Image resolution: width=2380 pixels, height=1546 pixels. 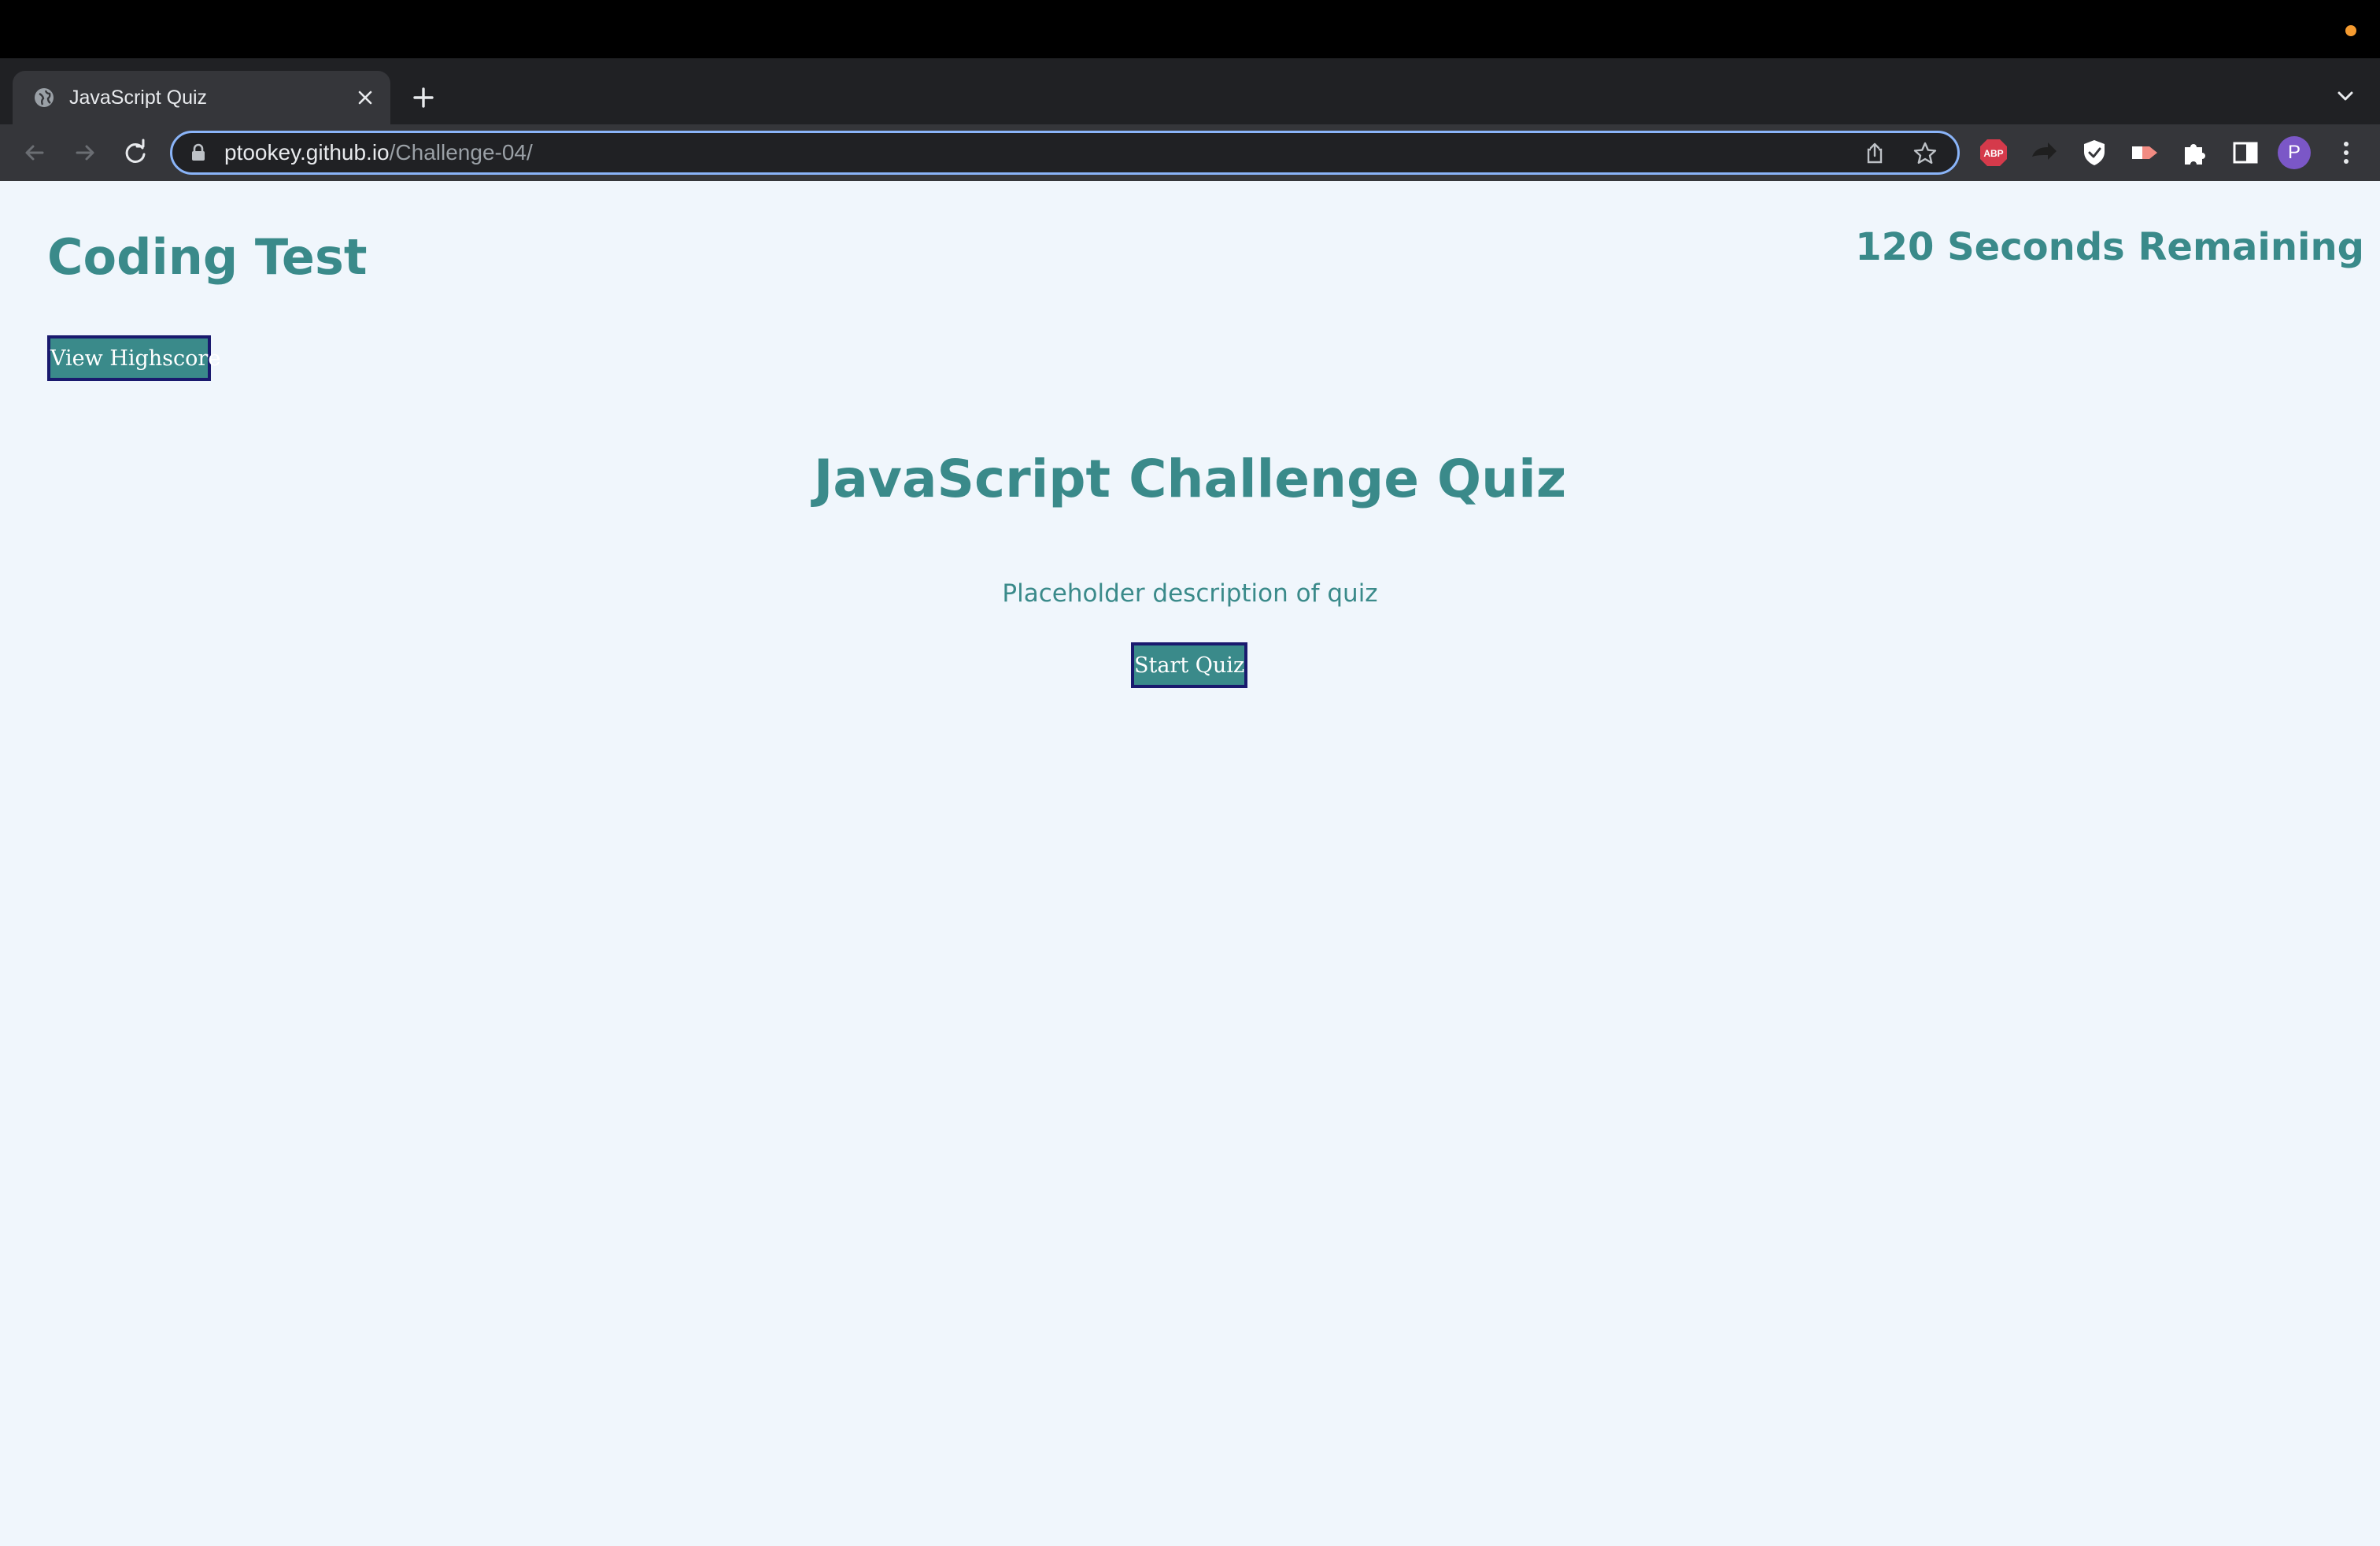 I want to click on browser-toolbar: ptookey.github.io/Challenge-04/ ABP P, so click(x=1190, y=152).